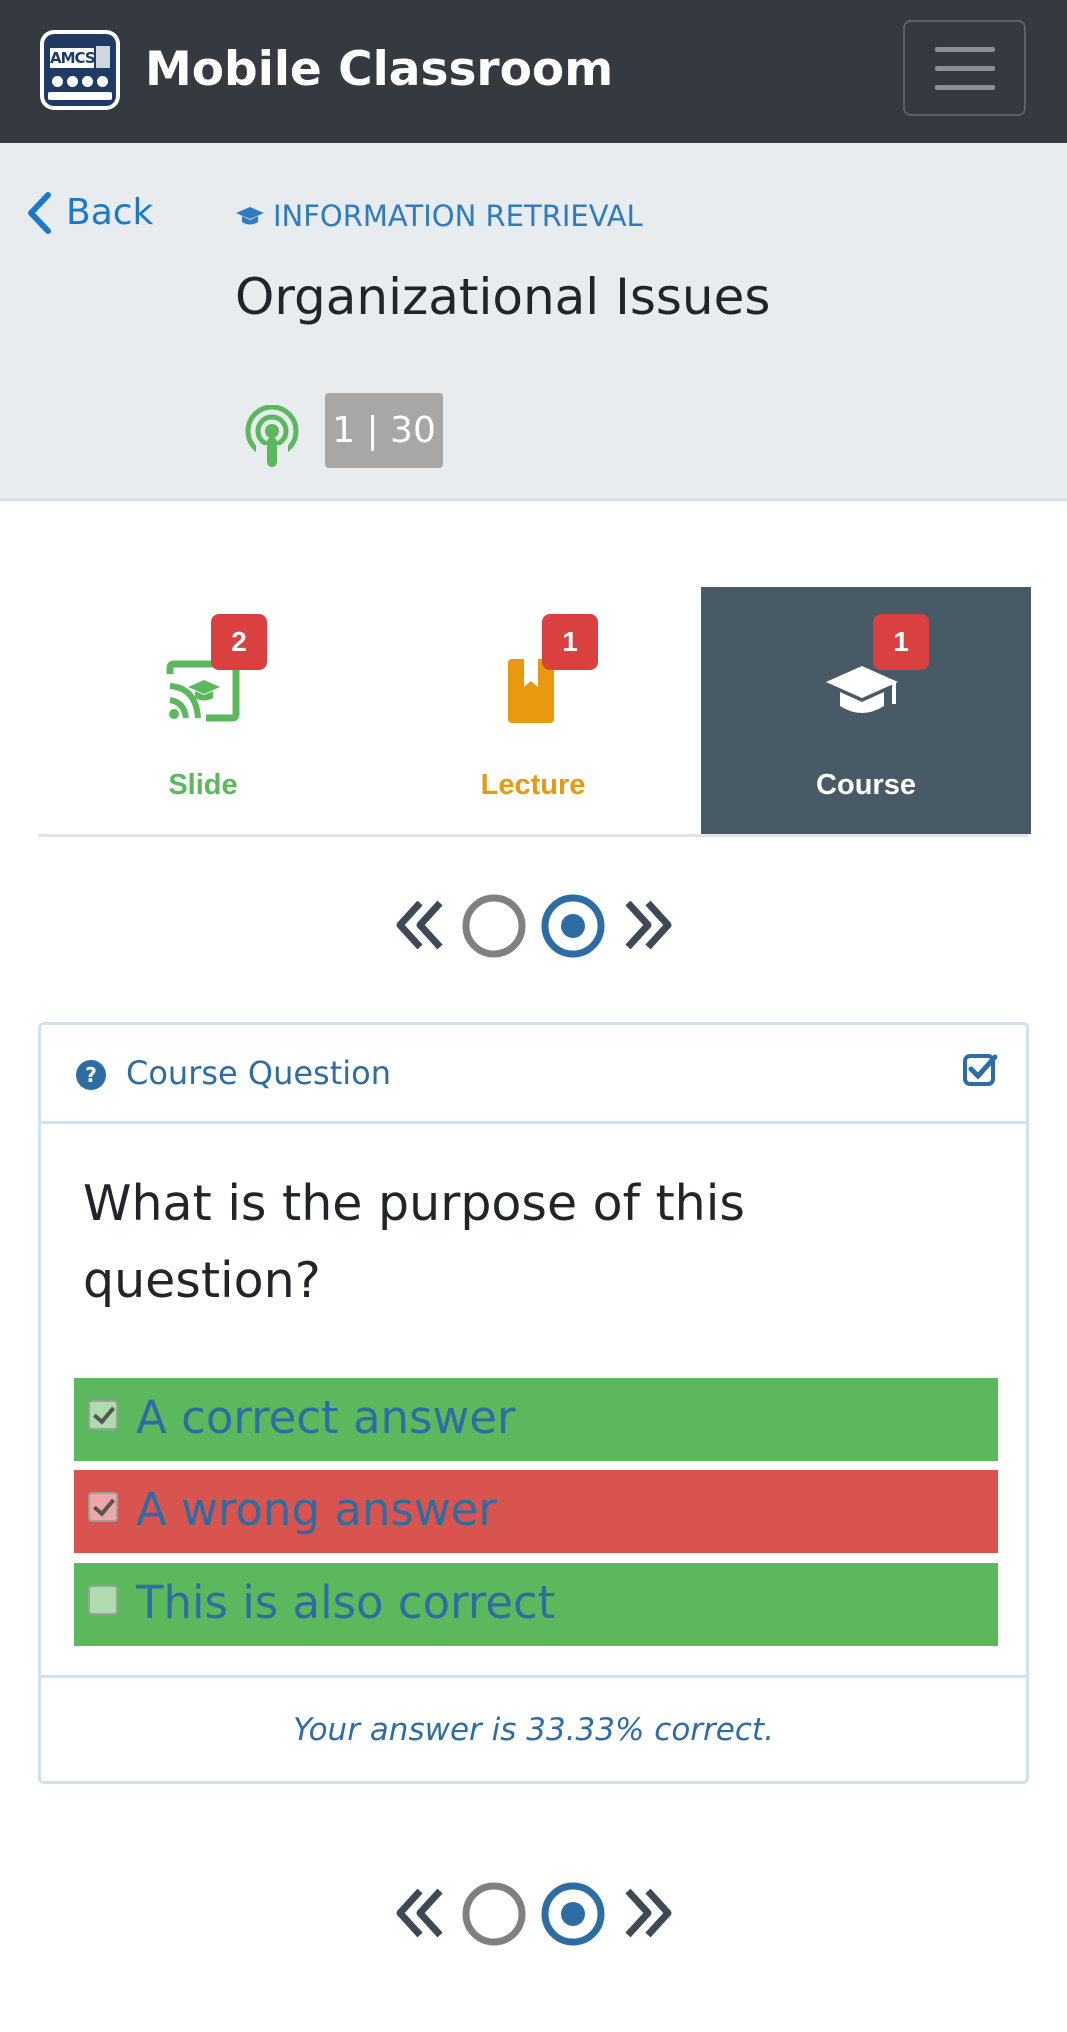 This screenshot has height=2032, width=1067. Describe the element at coordinates (533, 925) in the screenshot. I see `question-pager` at that location.